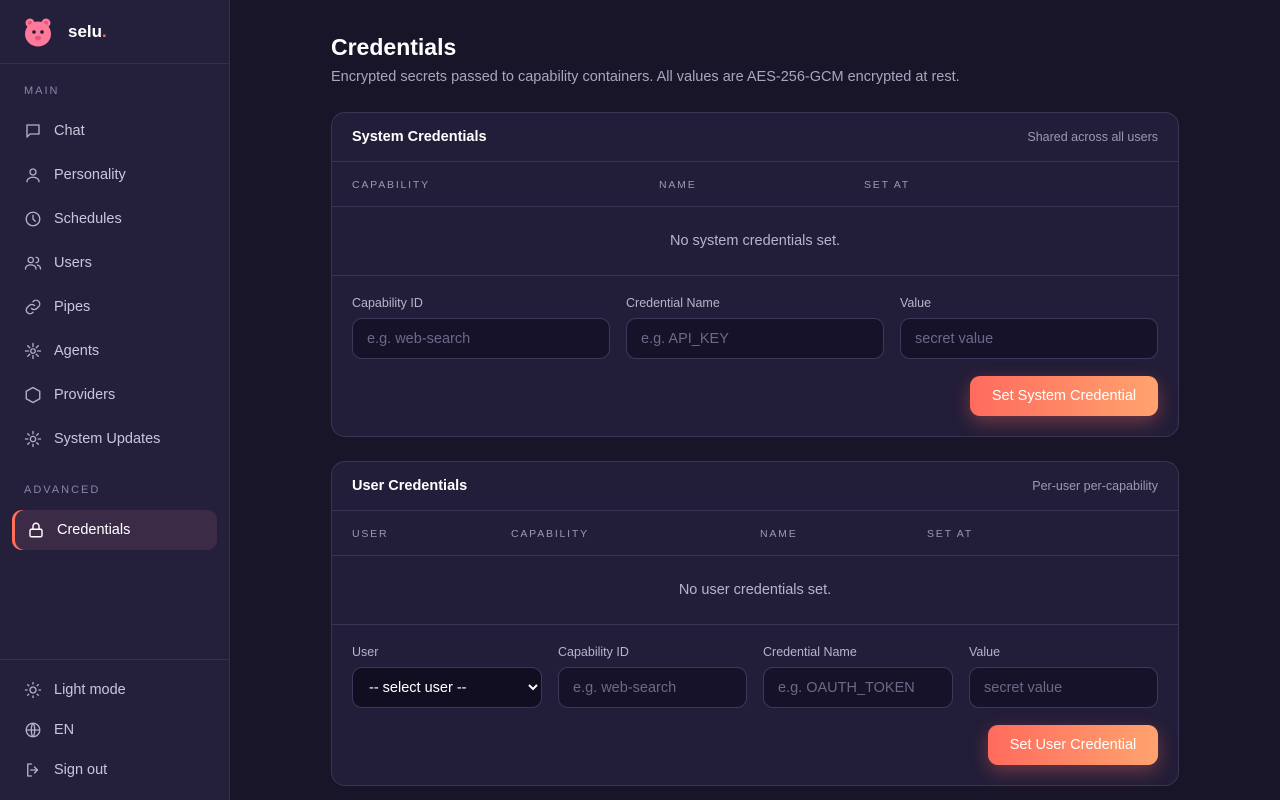 The image size is (1280, 800). Describe the element at coordinates (114, 32) in the screenshot. I see `brand: selu.` at that location.